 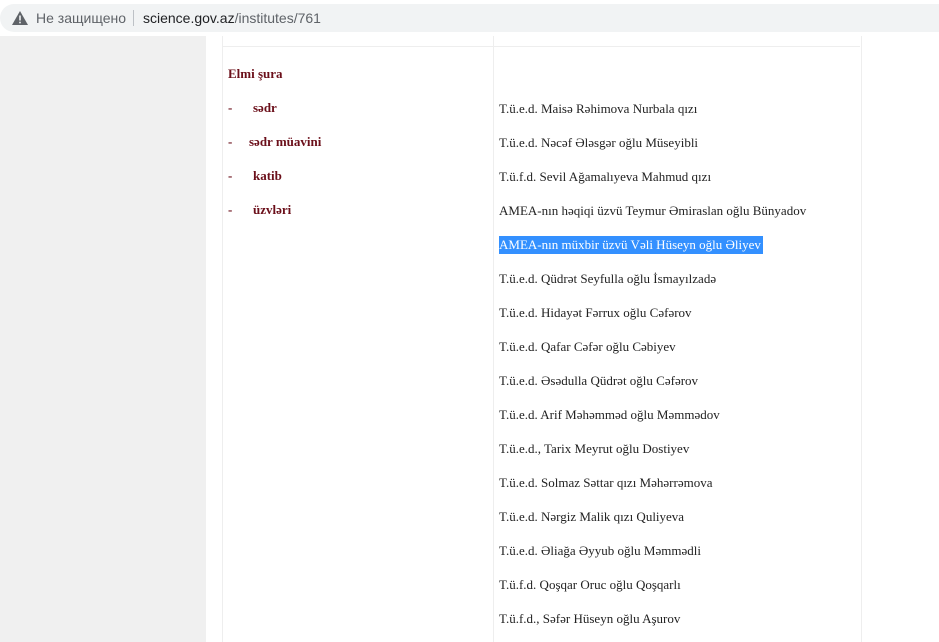 I want to click on member-item: T.ü.e.d. Hidayət Fərrux oğlu Cəfərov, so click(x=595, y=312).